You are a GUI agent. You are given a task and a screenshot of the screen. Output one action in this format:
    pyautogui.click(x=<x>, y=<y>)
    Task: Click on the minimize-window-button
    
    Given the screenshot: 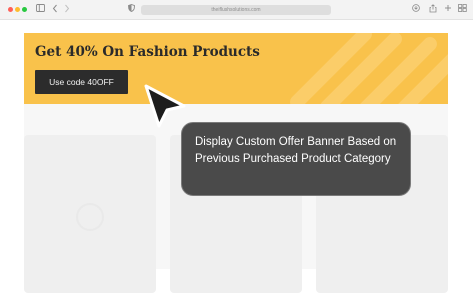 What is the action you would take?
    pyautogui.click(x=17, y=9)
    